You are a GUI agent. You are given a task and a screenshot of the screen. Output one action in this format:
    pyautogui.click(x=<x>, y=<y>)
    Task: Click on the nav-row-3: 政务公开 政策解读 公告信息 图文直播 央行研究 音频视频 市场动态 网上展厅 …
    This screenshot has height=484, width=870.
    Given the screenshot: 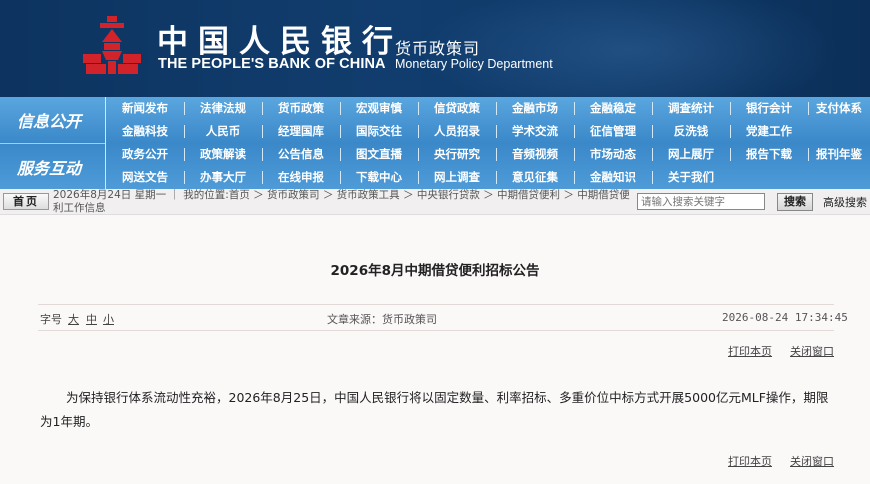 What is the action you would take?
    pyautogui.click(x=488, y=154)
    